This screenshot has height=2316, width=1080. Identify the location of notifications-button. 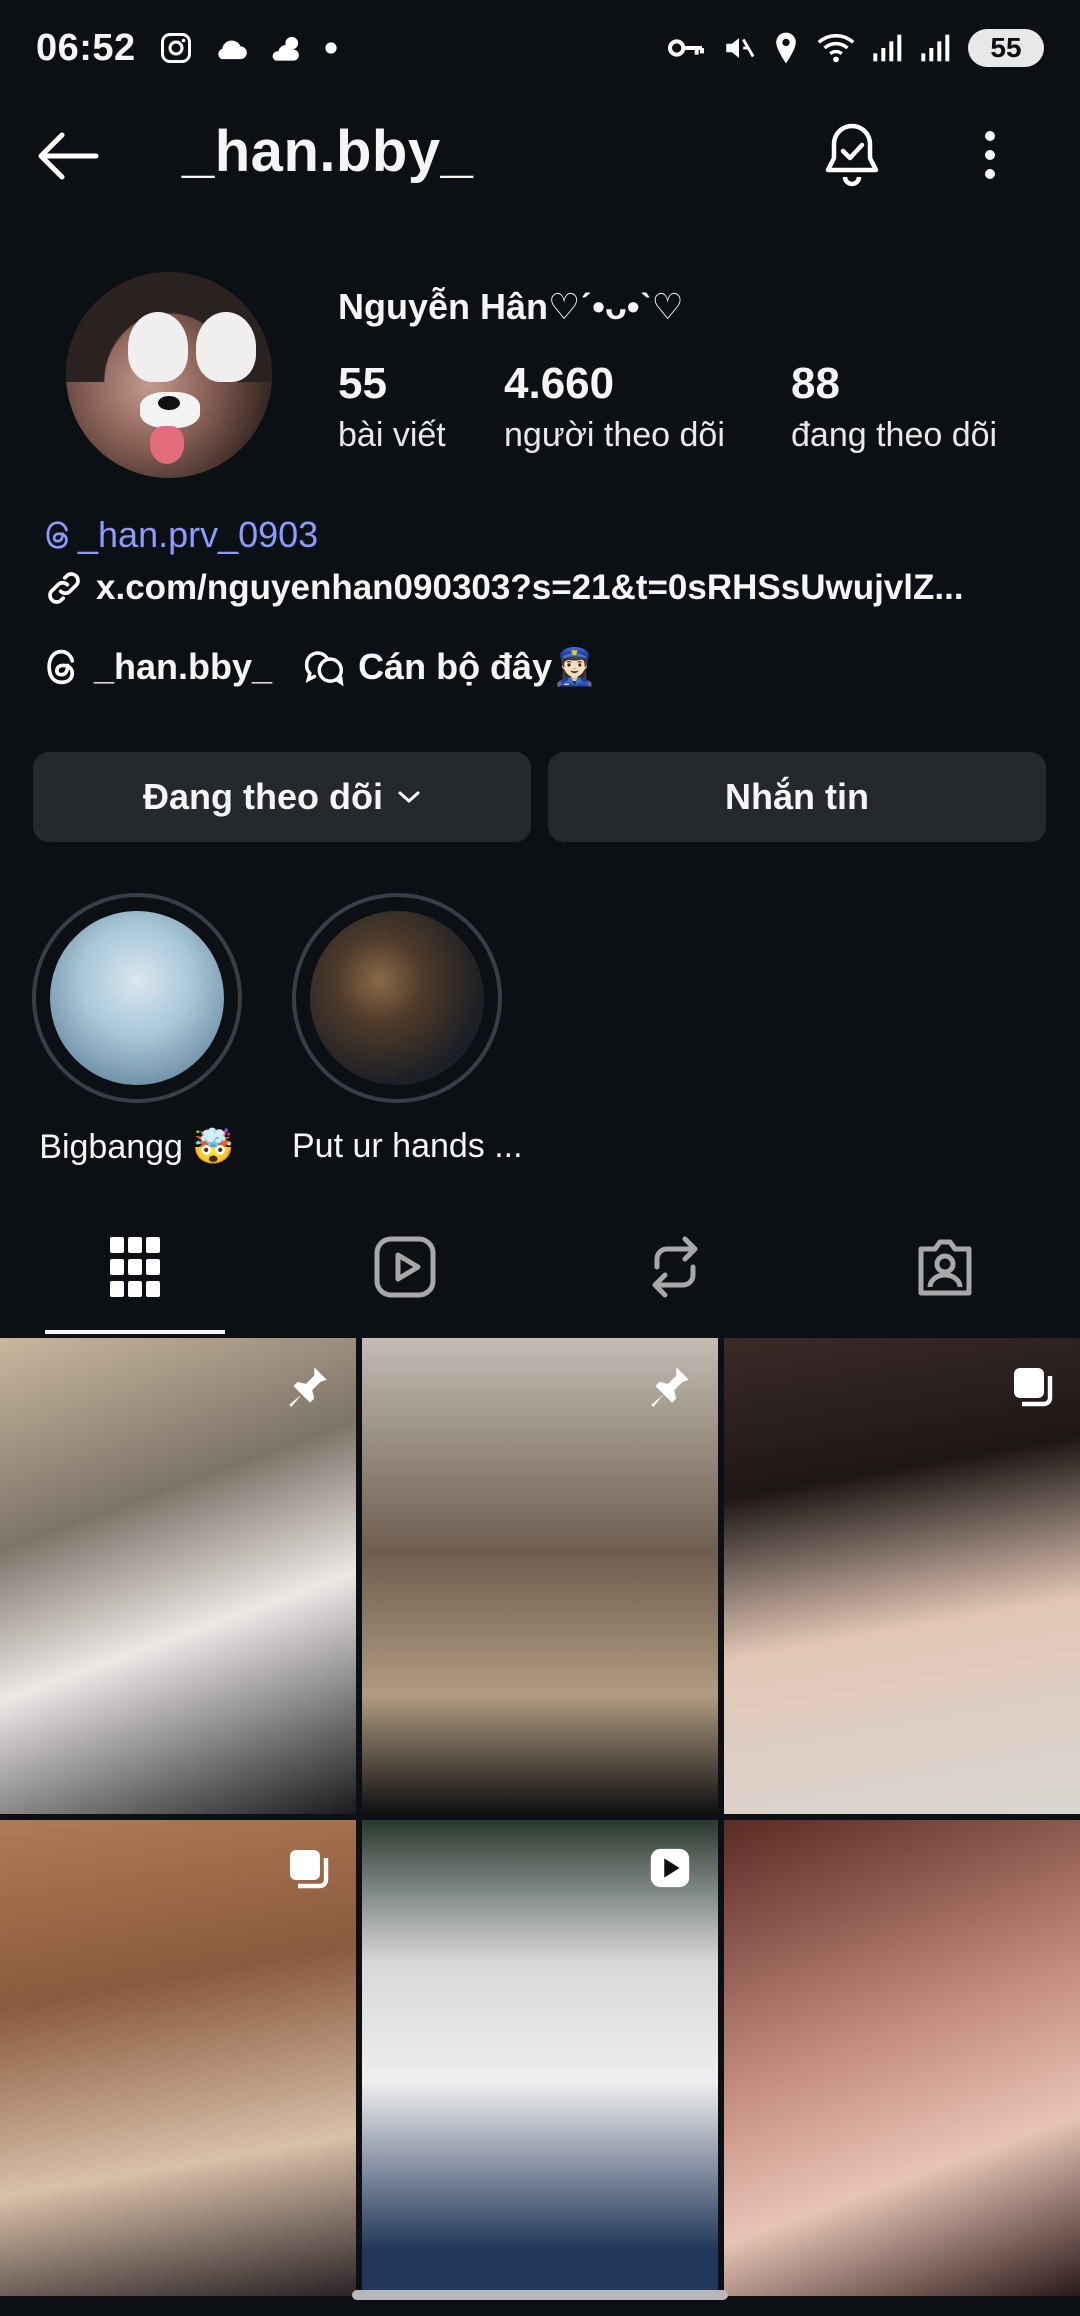
(852, 155).